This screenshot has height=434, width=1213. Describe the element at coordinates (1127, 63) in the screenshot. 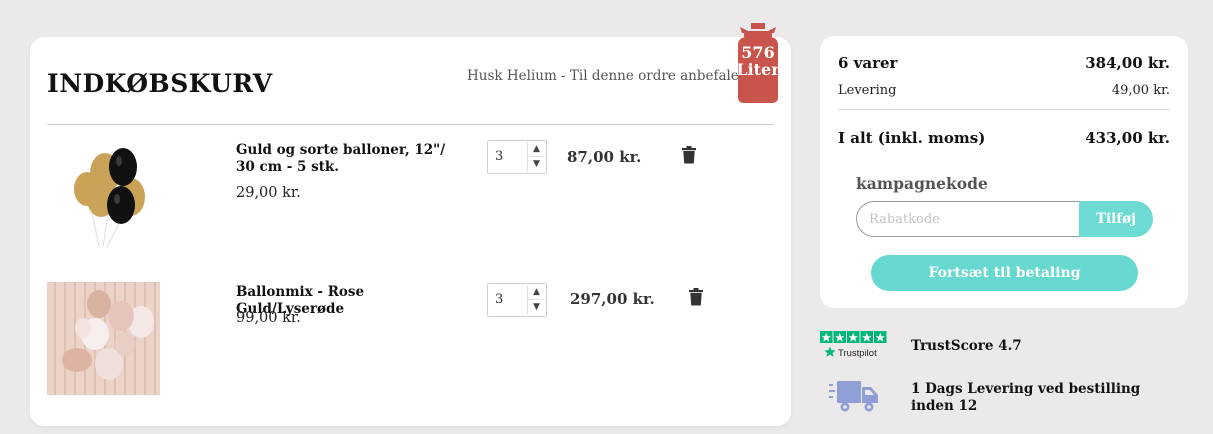

I see `items-subtotal-value: 384,00 kr.` at that location.